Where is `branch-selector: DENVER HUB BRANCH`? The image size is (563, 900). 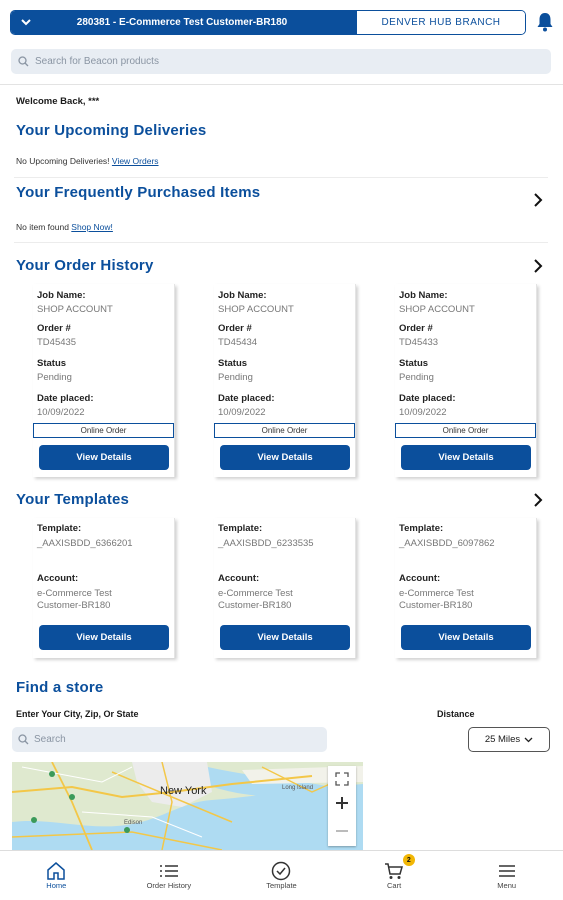 branch-selector: DENVER HUB BRANCH is located at coordinates (441, 22).